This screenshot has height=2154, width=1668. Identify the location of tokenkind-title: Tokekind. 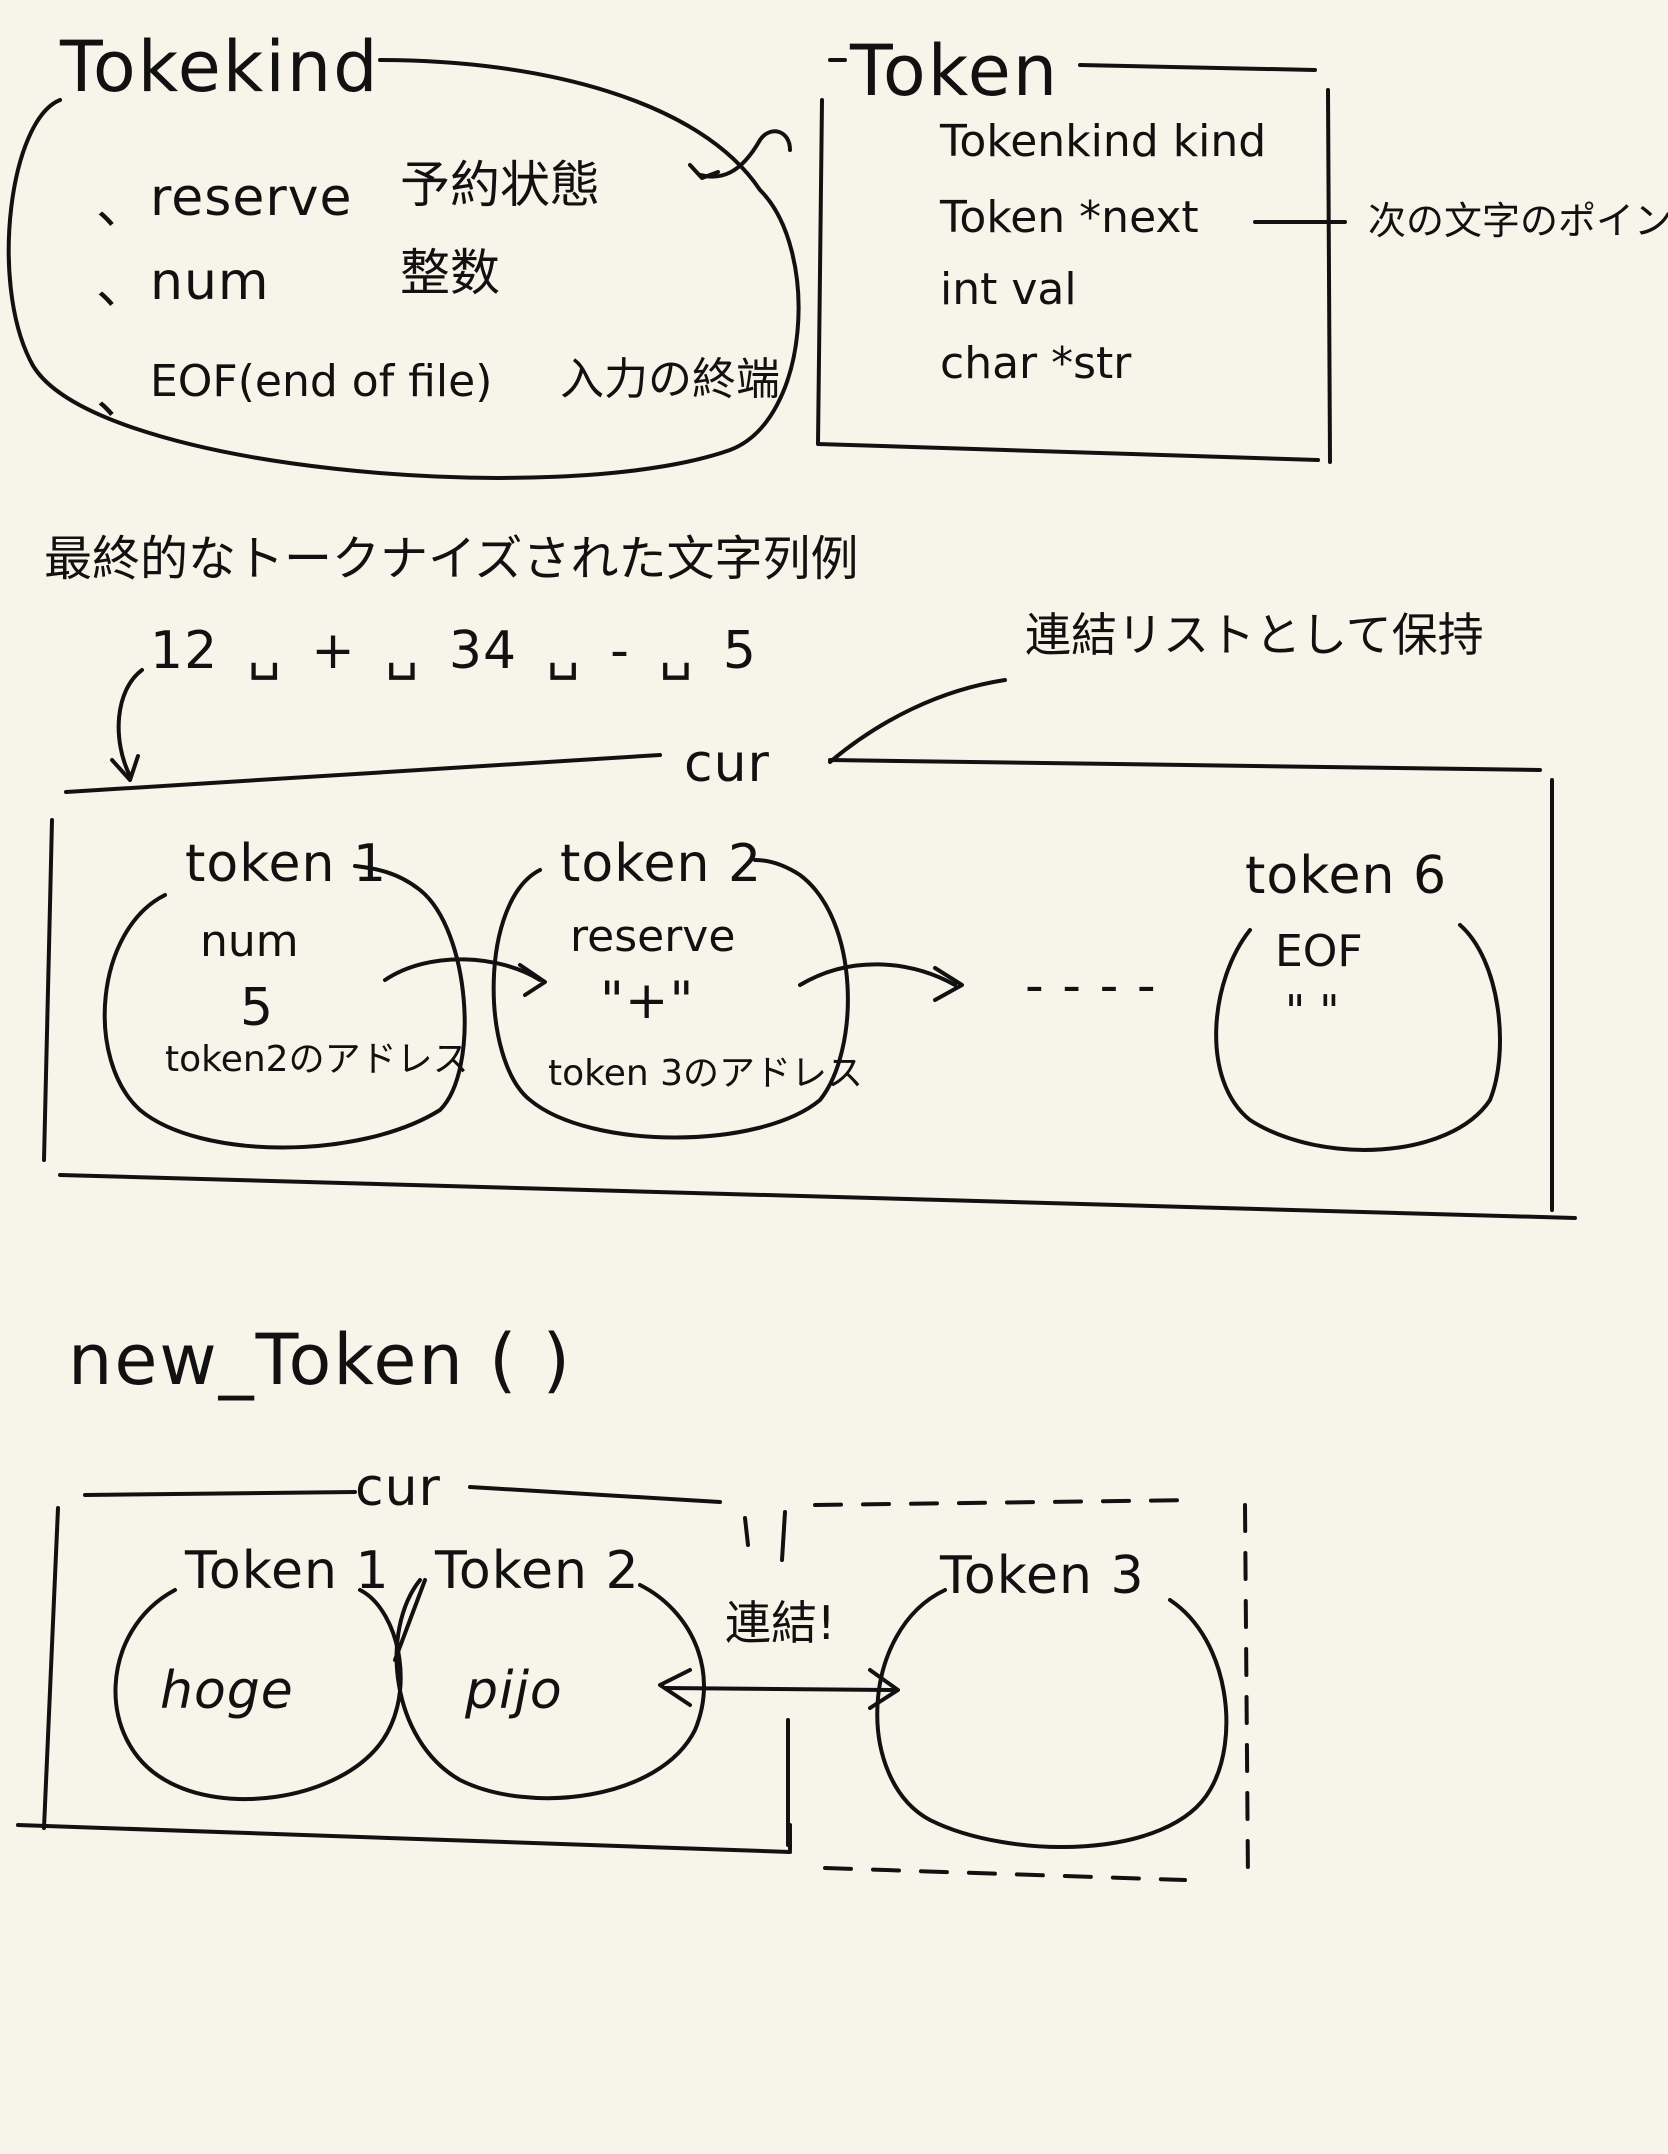
(220, 67).